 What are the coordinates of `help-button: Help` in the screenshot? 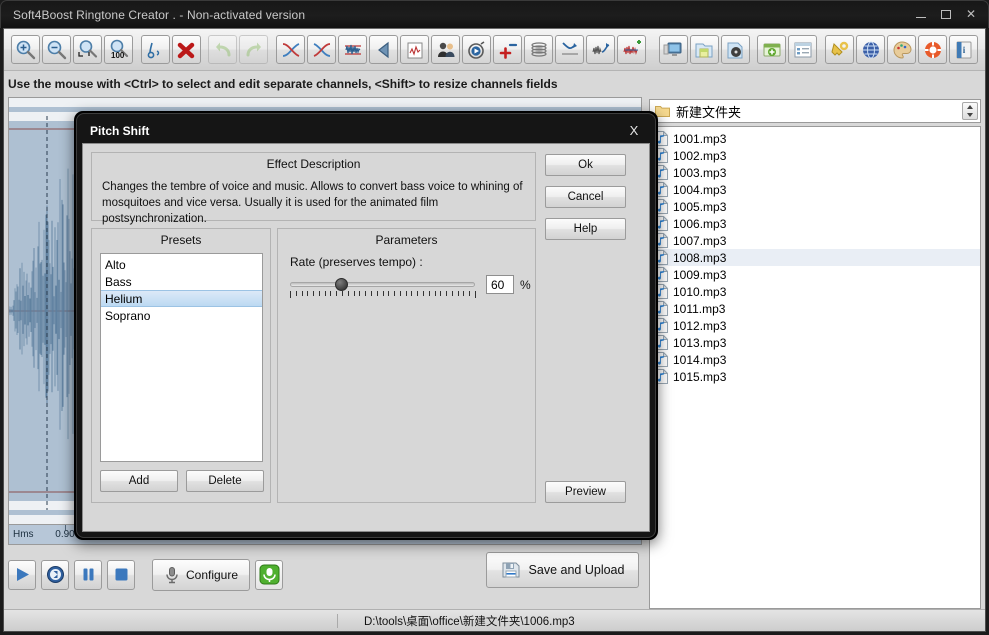 It's located at (585, 229).